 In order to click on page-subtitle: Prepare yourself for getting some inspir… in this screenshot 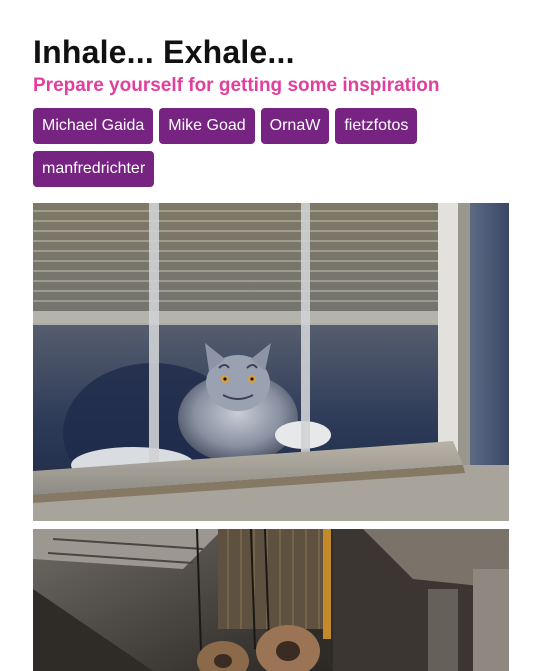, I will do `click(236, 85)`.